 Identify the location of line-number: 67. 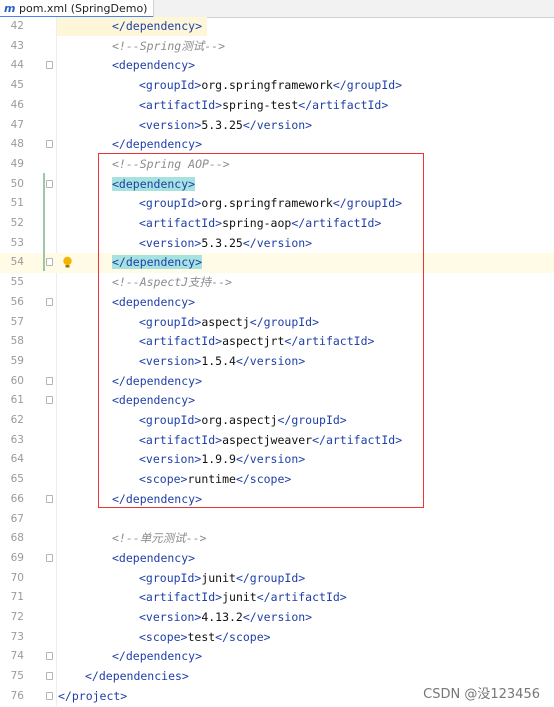
(17, 518).